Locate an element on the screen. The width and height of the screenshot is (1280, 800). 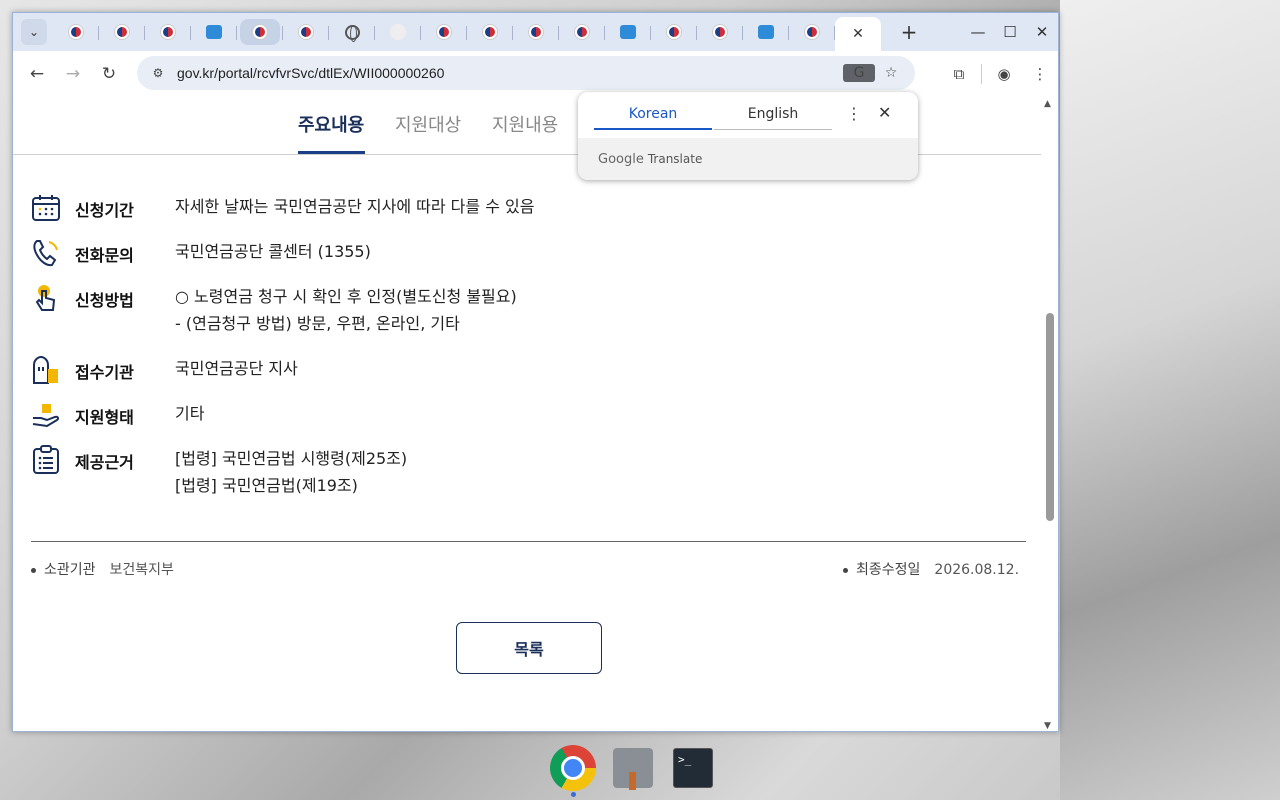
active-tab: ✕ is located at coordinates (858, 34).